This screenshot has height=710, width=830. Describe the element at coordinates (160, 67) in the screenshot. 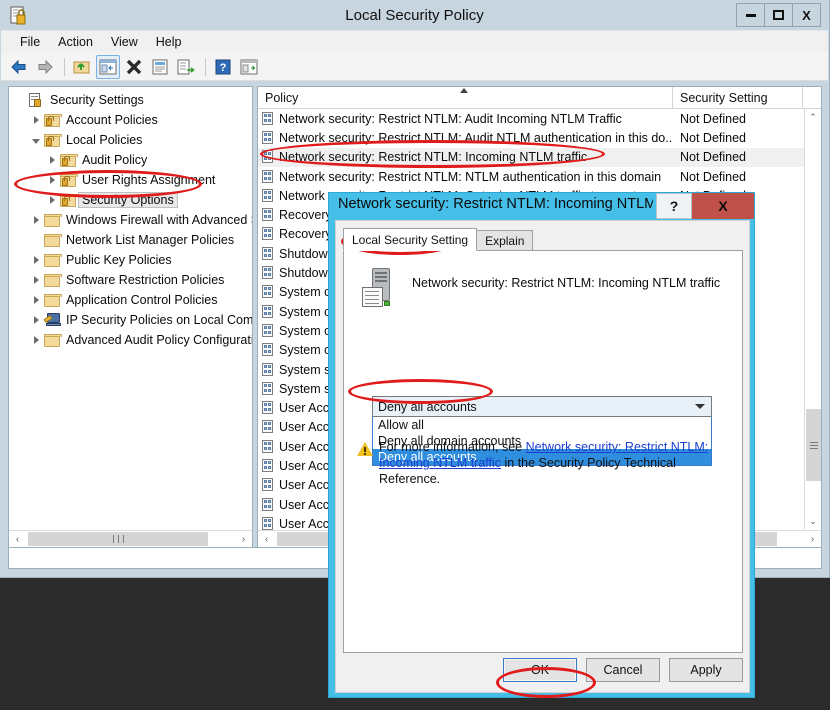

I see `properties-icon` at that location.